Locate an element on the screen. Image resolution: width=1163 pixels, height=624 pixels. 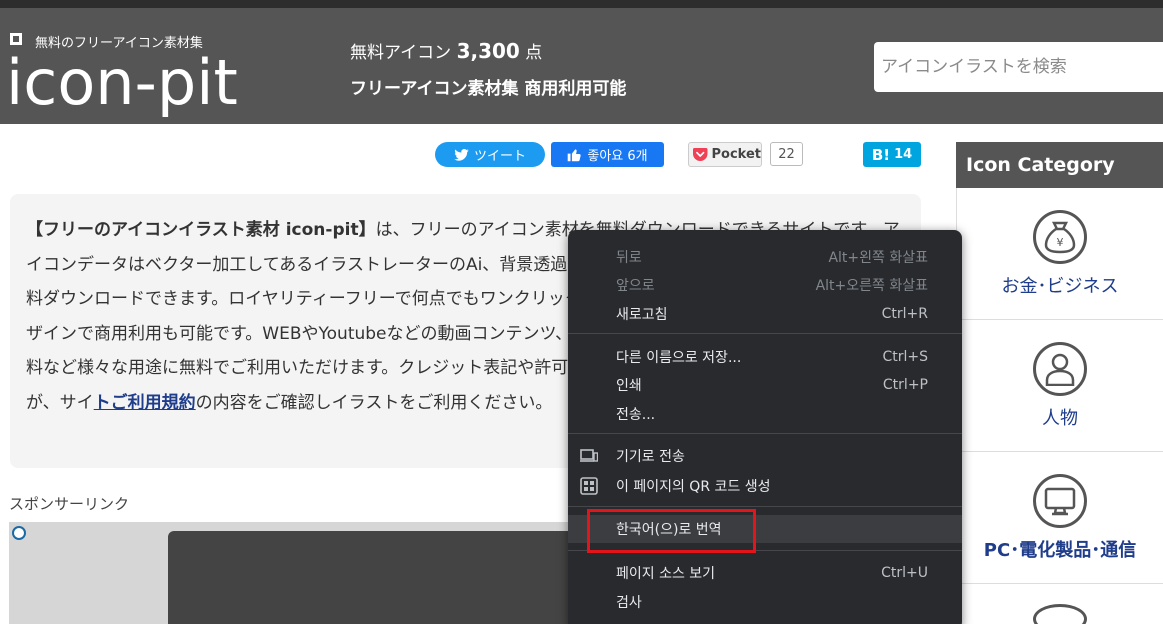
menu-item-send-to-device: 기기로 전송 is located at coordinates (765, 456).